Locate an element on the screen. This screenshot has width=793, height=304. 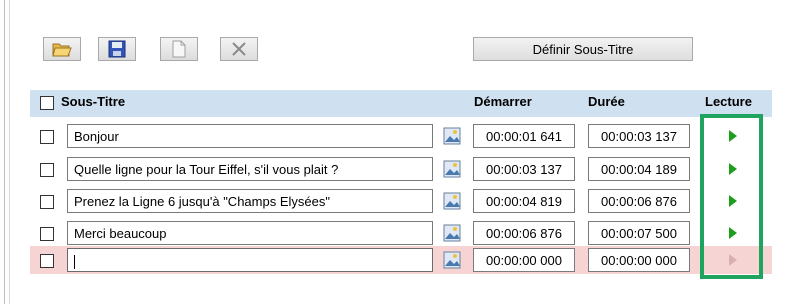
duration-field: 00:00:04 189 is located at coordinates (639, 169).